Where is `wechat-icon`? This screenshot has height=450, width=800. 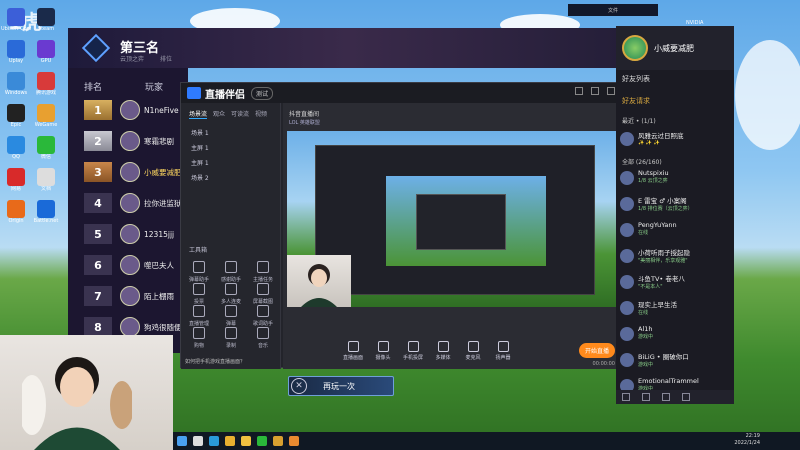
wechat-icon is located at coordinates (262, 441).